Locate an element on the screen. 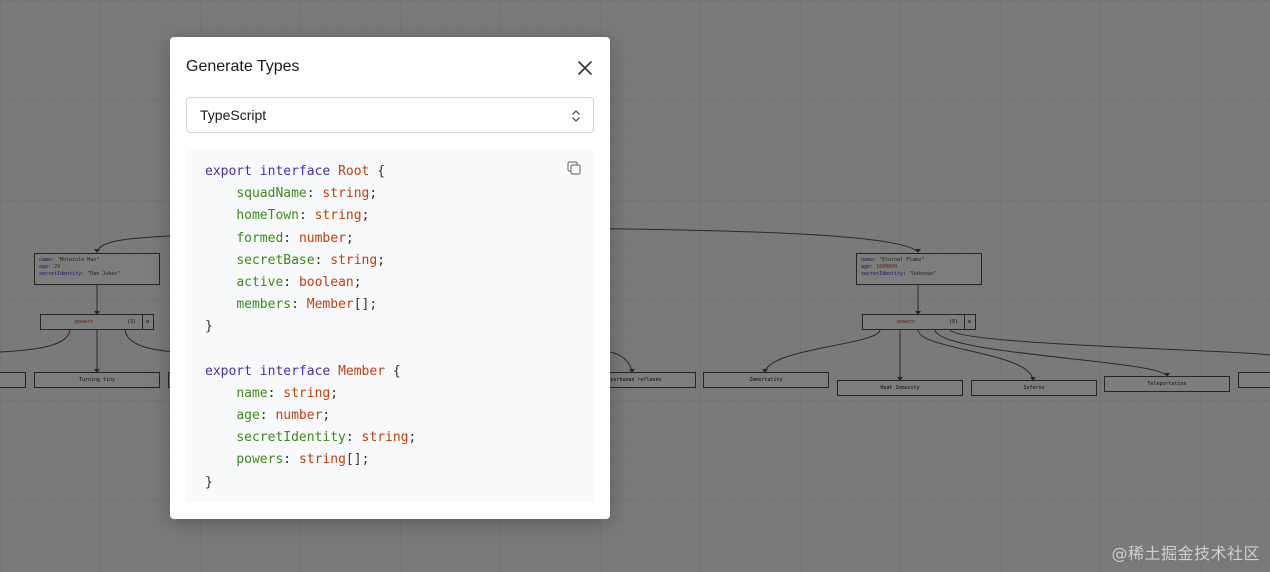 The height and width of the screenshot is (572, 1270). field-name: powers is located at coordinates (260, 460).